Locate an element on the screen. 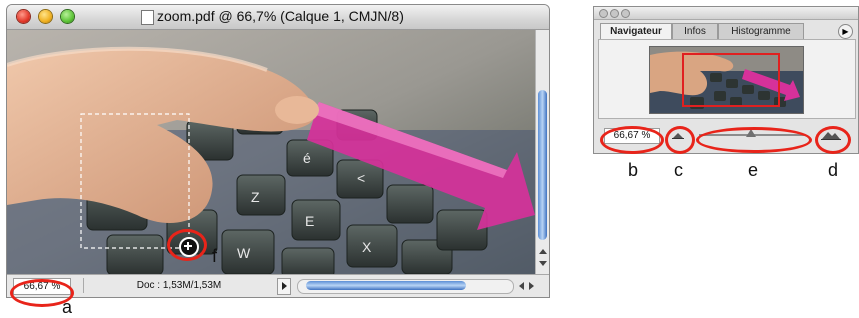 The image size is (859, 318). scroll-up-arrow-icon is located at coordinates (543, 251).